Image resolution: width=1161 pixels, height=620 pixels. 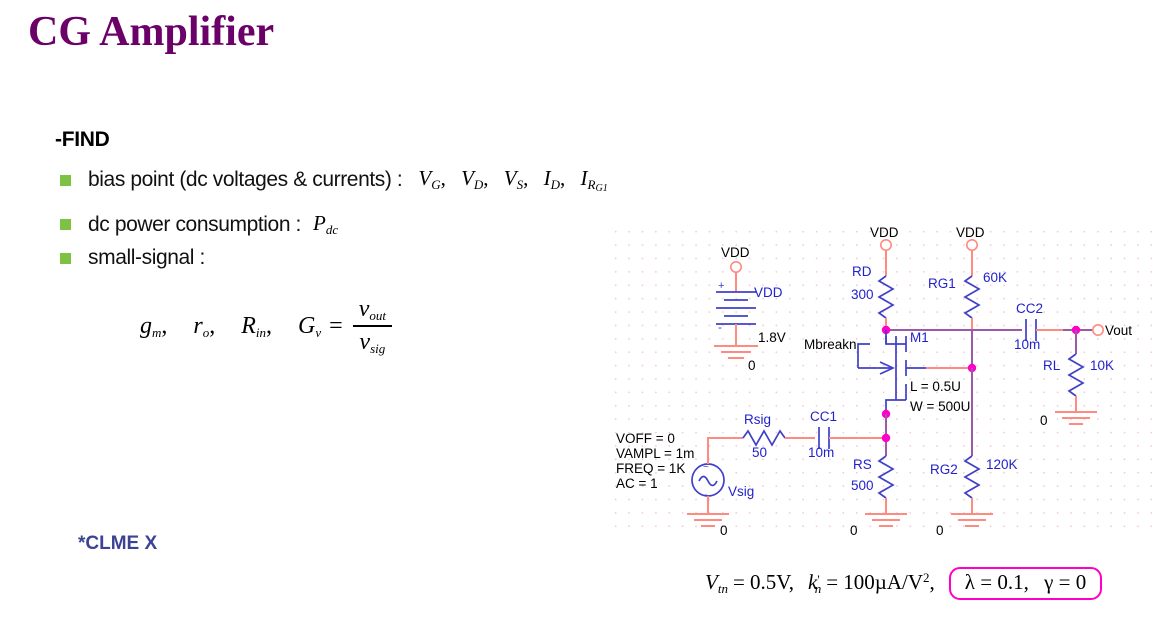 I want to click on var-v2: V, so click(x=467, y=178).